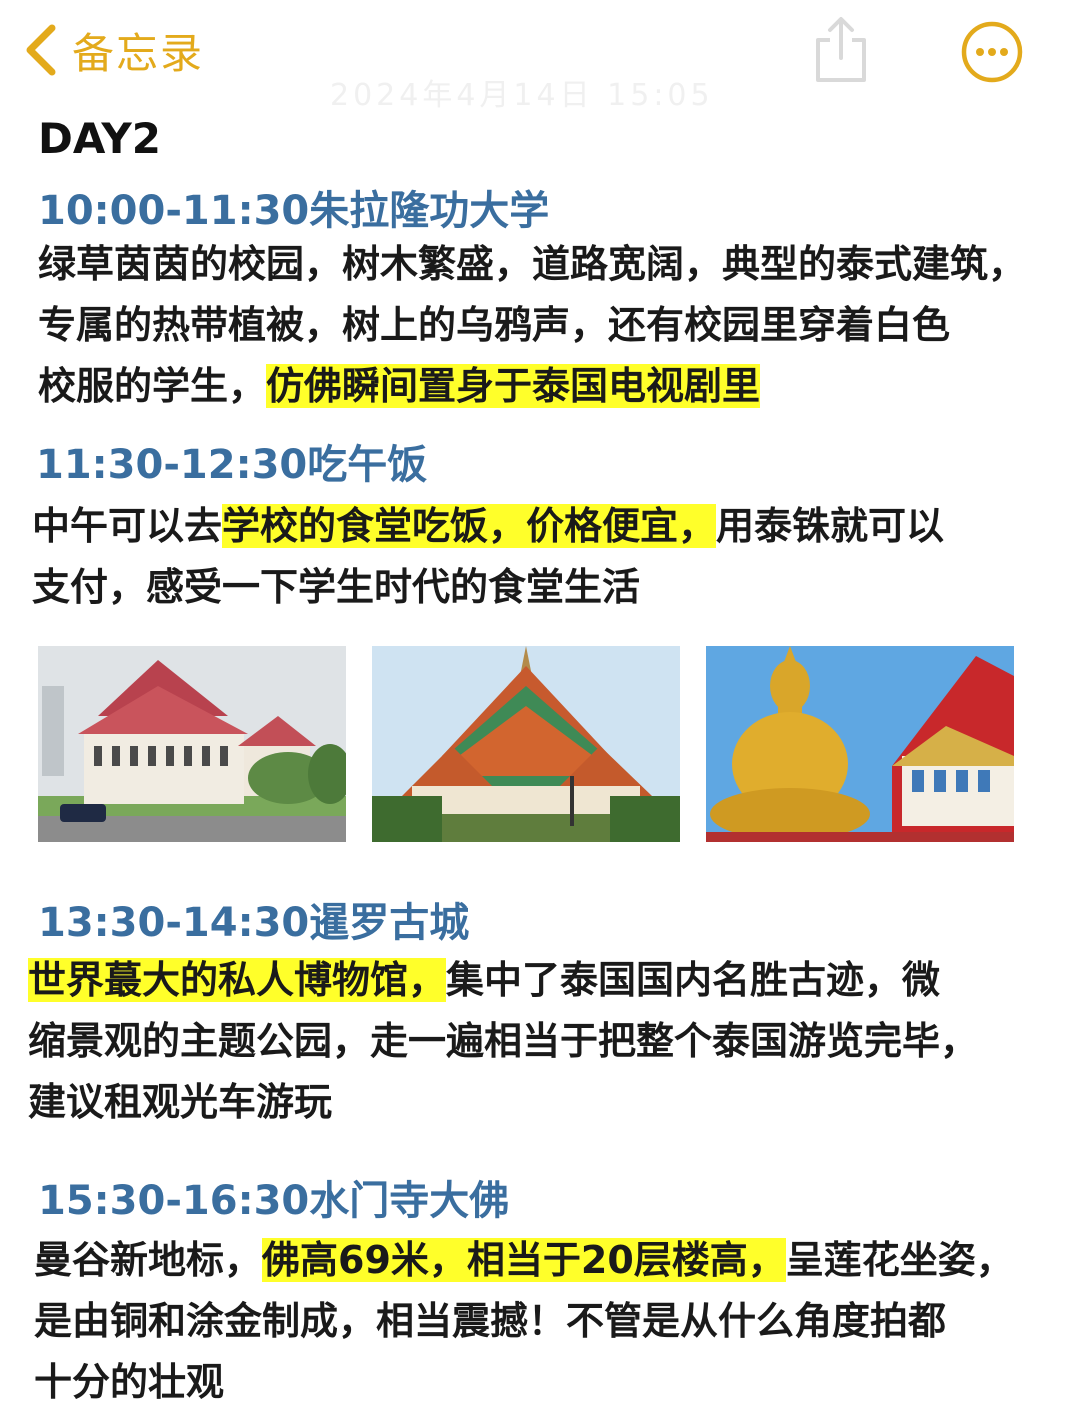 This screenshot has width=1080, height=1428. I want to click on back-label: 备忘录, so click(138, 53).